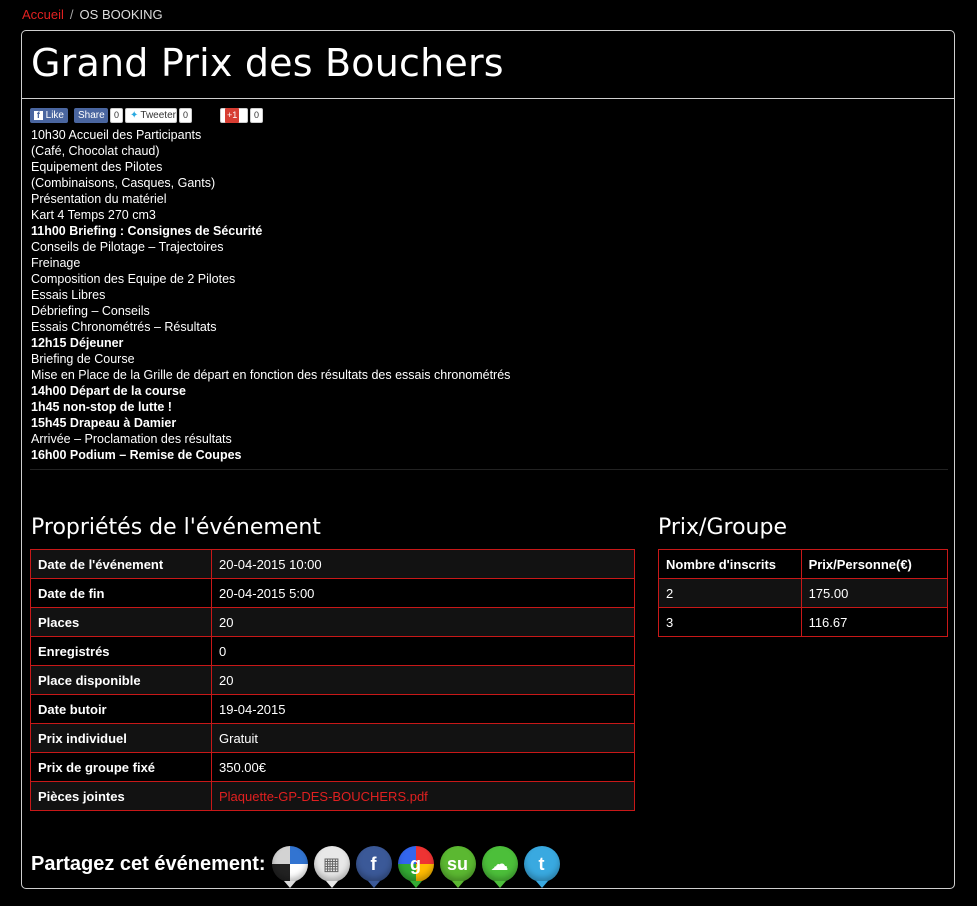  Describe the element at coordinates (116, 135) in the screenshot. I see `schedule-line: 10h30 Accueil des Participants` at that location.